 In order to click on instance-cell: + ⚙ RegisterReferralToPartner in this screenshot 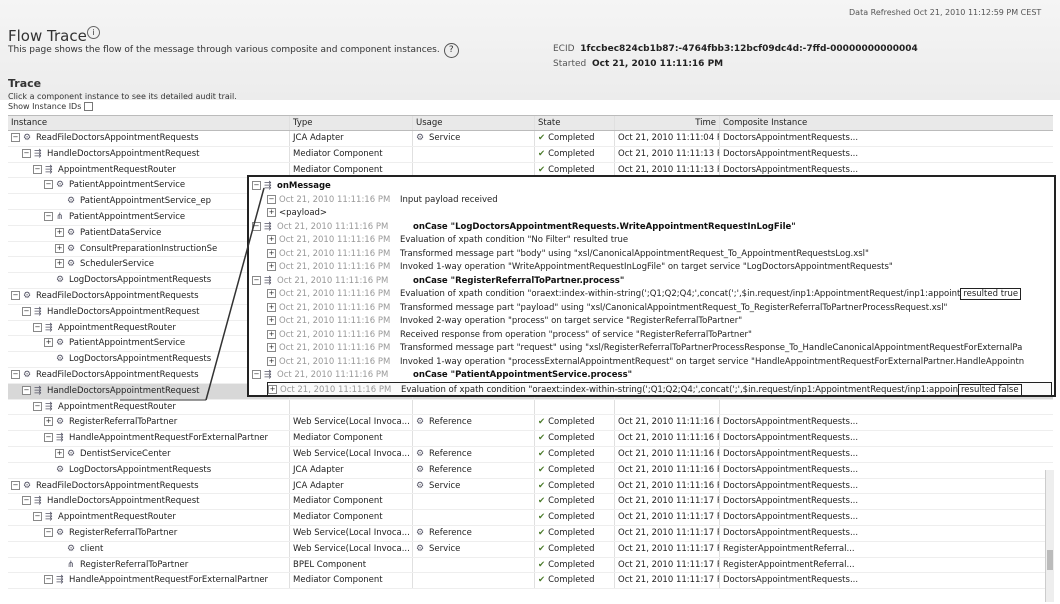, I will do `click(149, 423)`.